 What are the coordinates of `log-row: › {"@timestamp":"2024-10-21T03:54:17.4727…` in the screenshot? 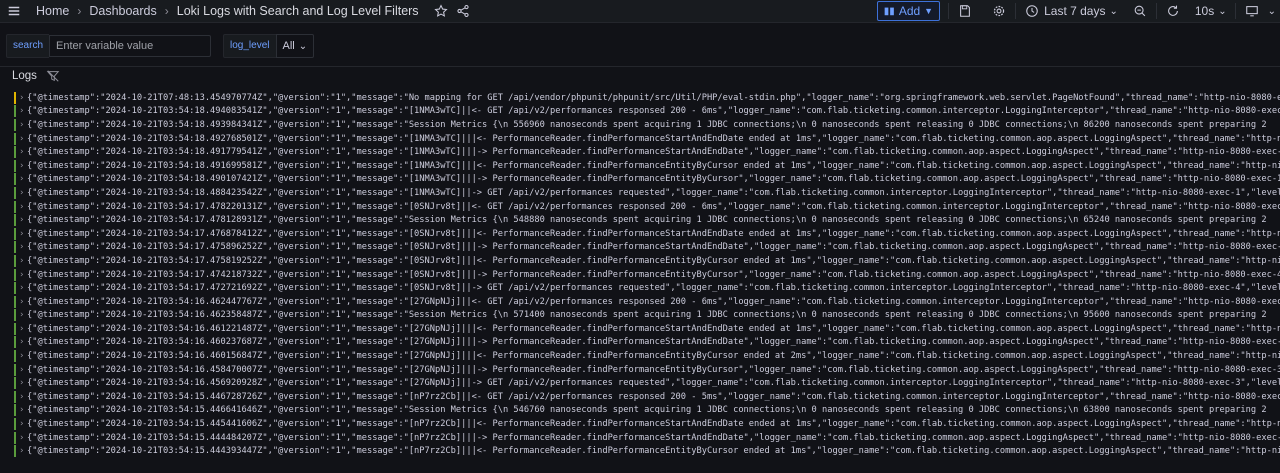 It's located at (647, 288).